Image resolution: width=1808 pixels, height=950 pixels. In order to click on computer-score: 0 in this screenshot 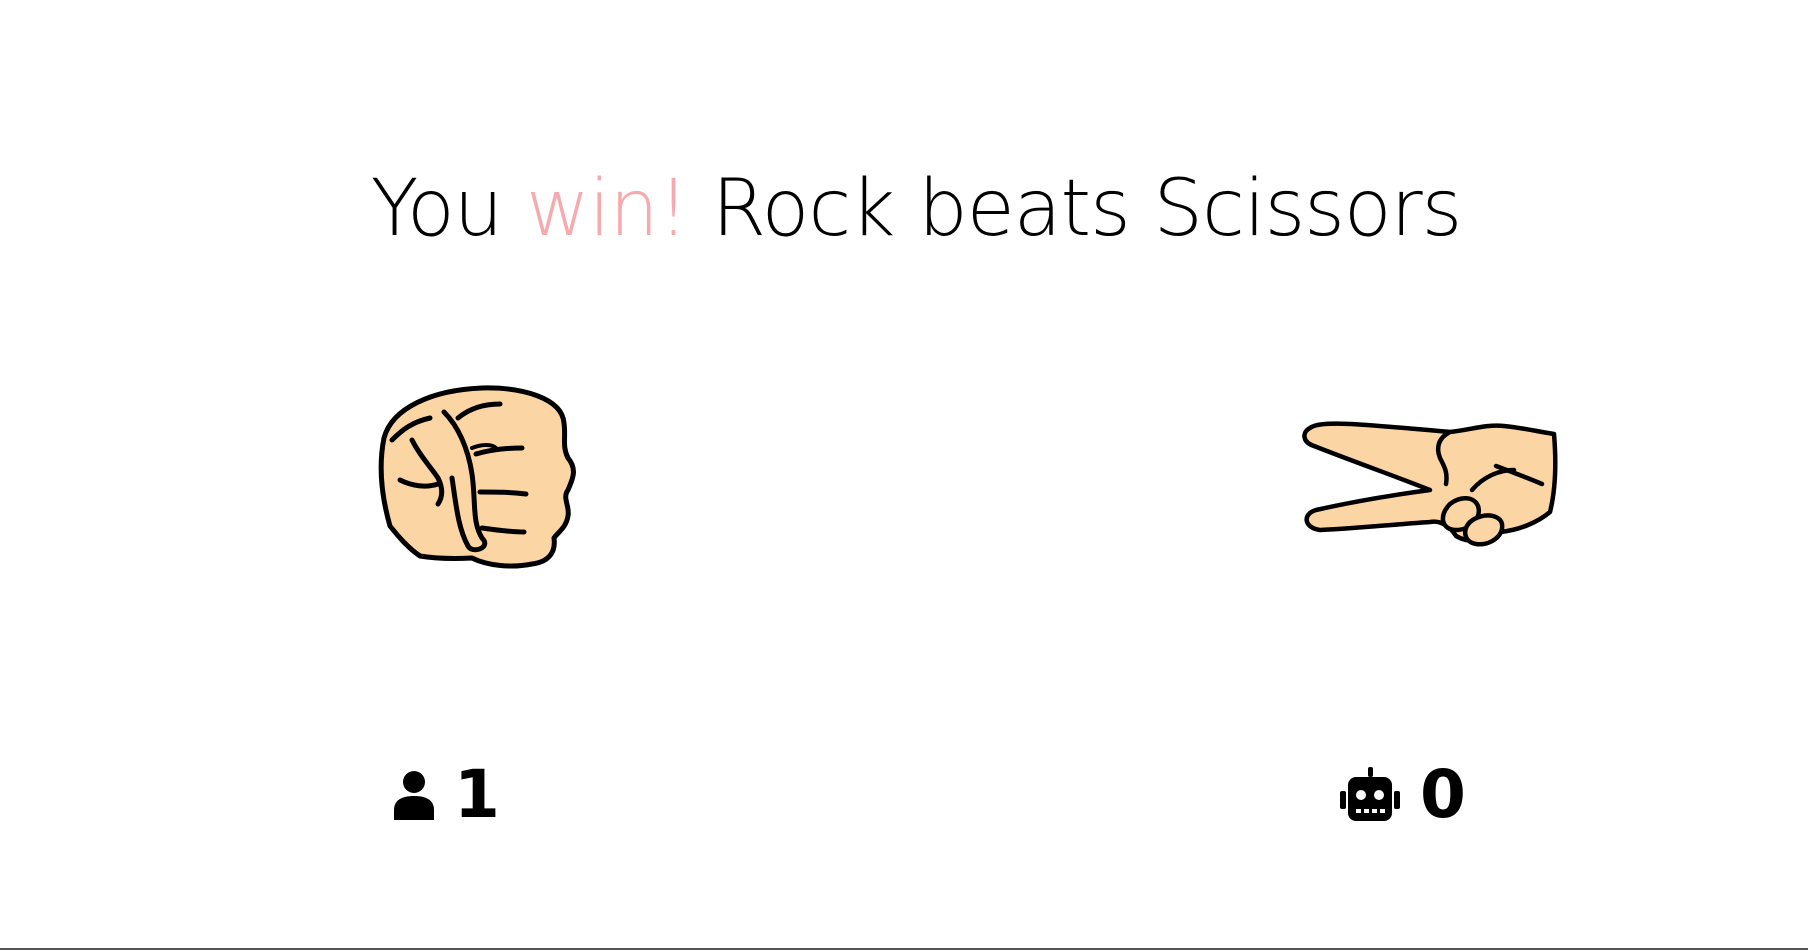, I will do `click(1402, 795)`.